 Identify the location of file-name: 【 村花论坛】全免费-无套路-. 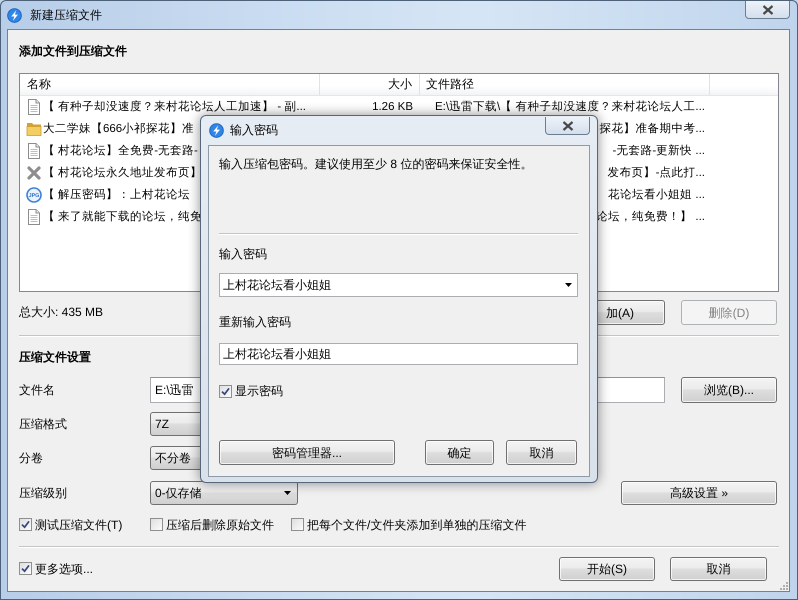
(120, 151).